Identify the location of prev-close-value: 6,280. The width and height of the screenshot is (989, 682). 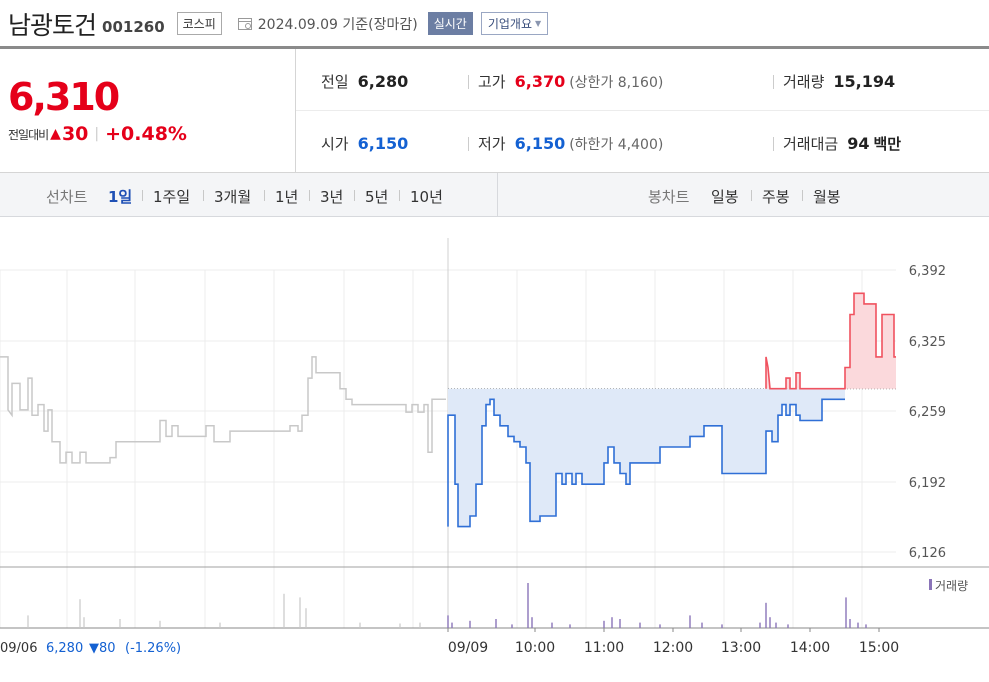
(383, 81).